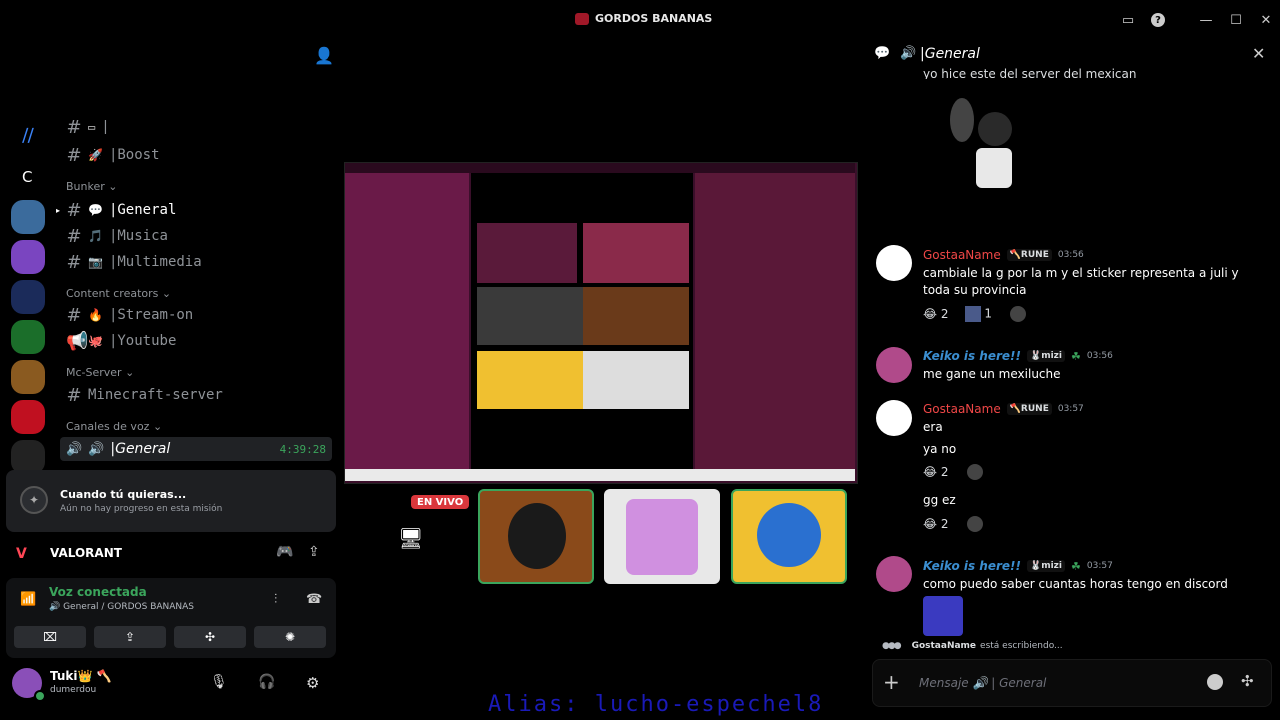 This screenshot has height=720, width=1280. I want to click on close-icon: ✕, so click(1258, 53).